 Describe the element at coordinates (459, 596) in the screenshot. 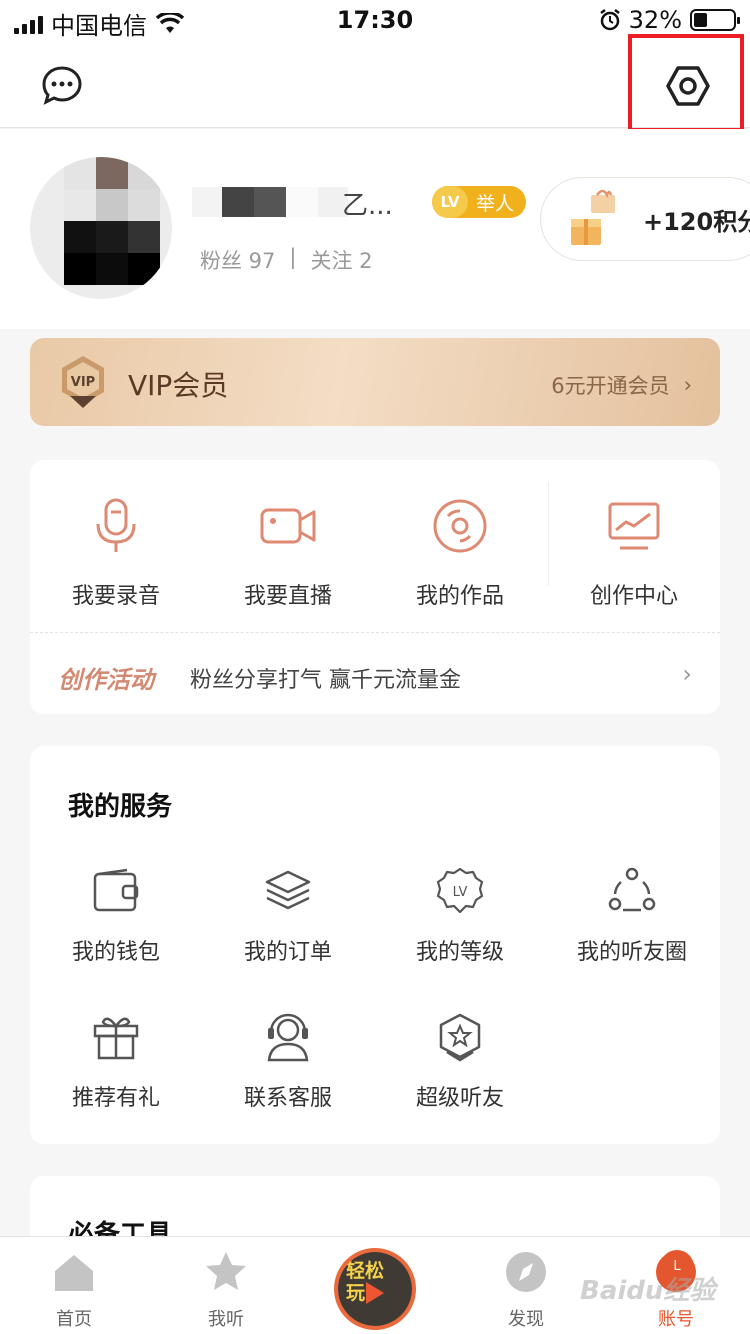

I see `my-works-label: 我的作品` at that location.